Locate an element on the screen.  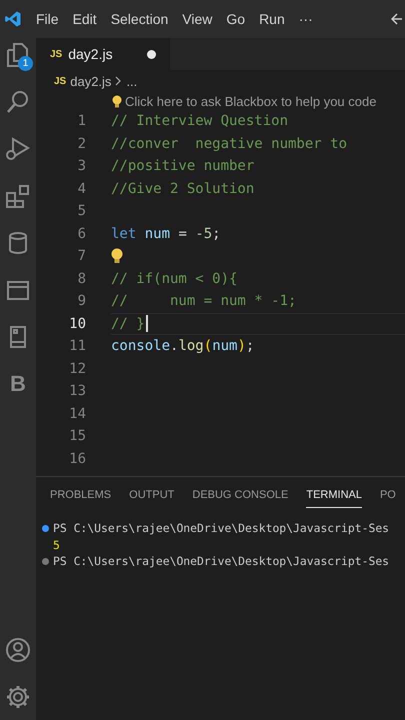
line-number: 15 is located at coordinates (77, 436).